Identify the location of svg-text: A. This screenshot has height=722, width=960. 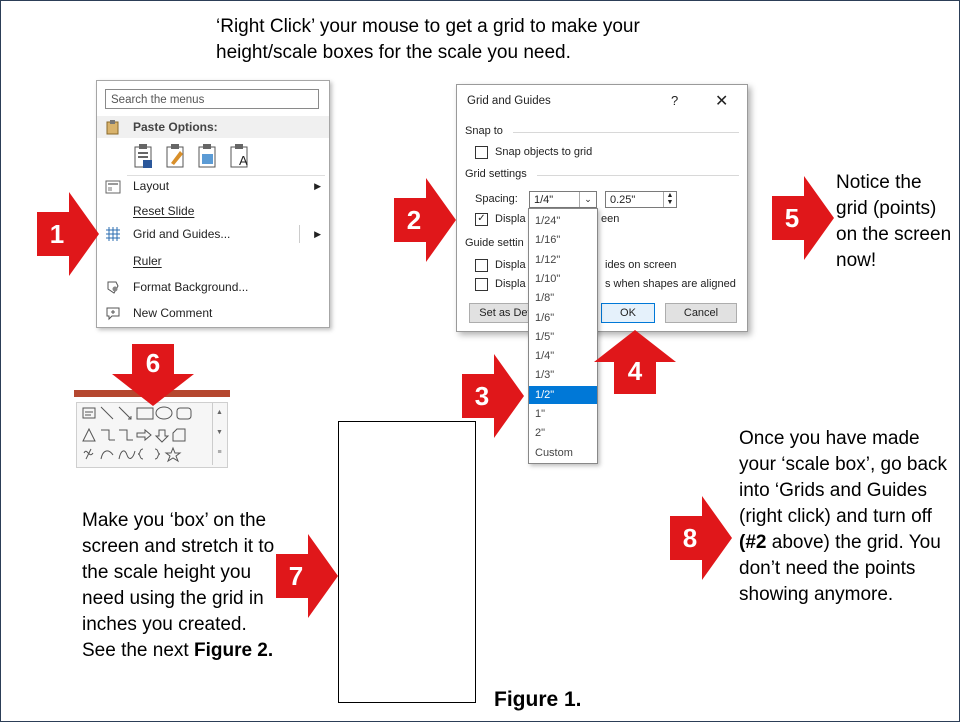
(243, 160).